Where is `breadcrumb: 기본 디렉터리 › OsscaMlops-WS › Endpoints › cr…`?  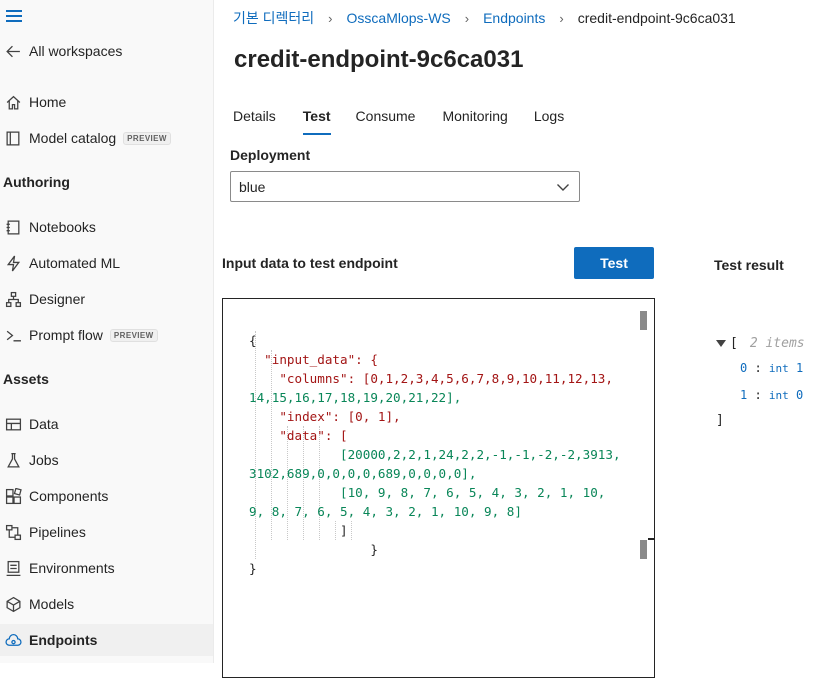 breadcrumb: 기본 디렉터리 › OsscaMlops-WS › Endpoints › cr… is located at coordinates (484, 18).